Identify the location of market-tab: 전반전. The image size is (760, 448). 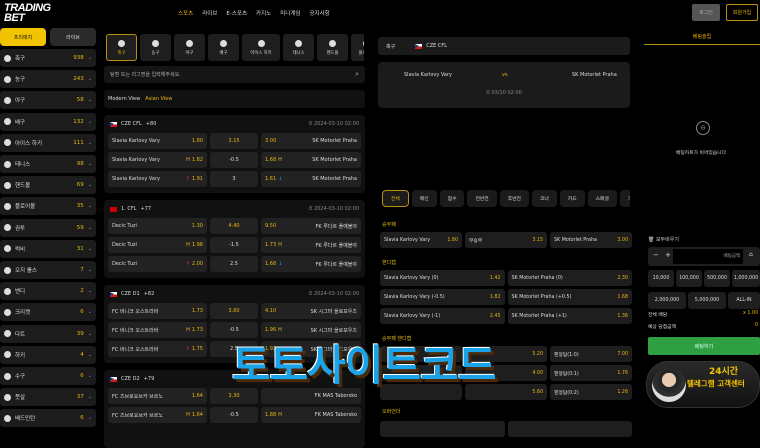
(482, 198).